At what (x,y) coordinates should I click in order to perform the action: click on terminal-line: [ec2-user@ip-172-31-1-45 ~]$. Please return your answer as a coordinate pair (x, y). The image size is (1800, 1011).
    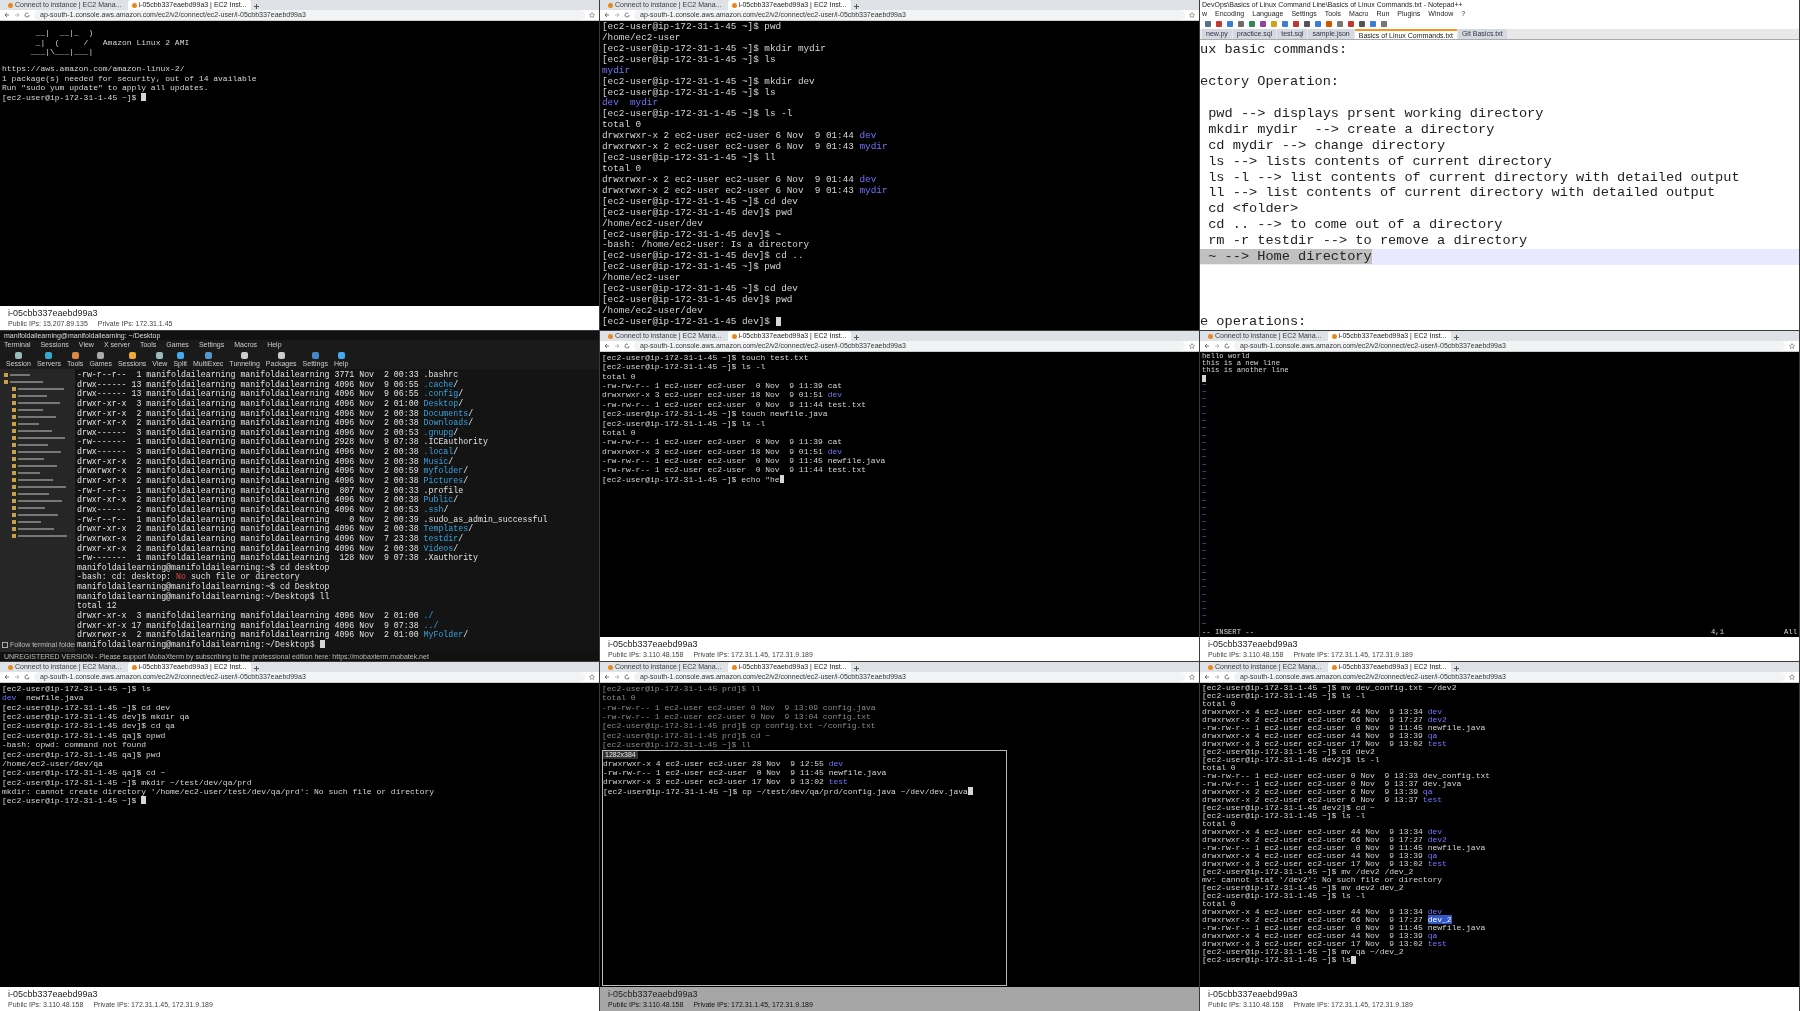
    Looking at the image, I should click on (70, 801).